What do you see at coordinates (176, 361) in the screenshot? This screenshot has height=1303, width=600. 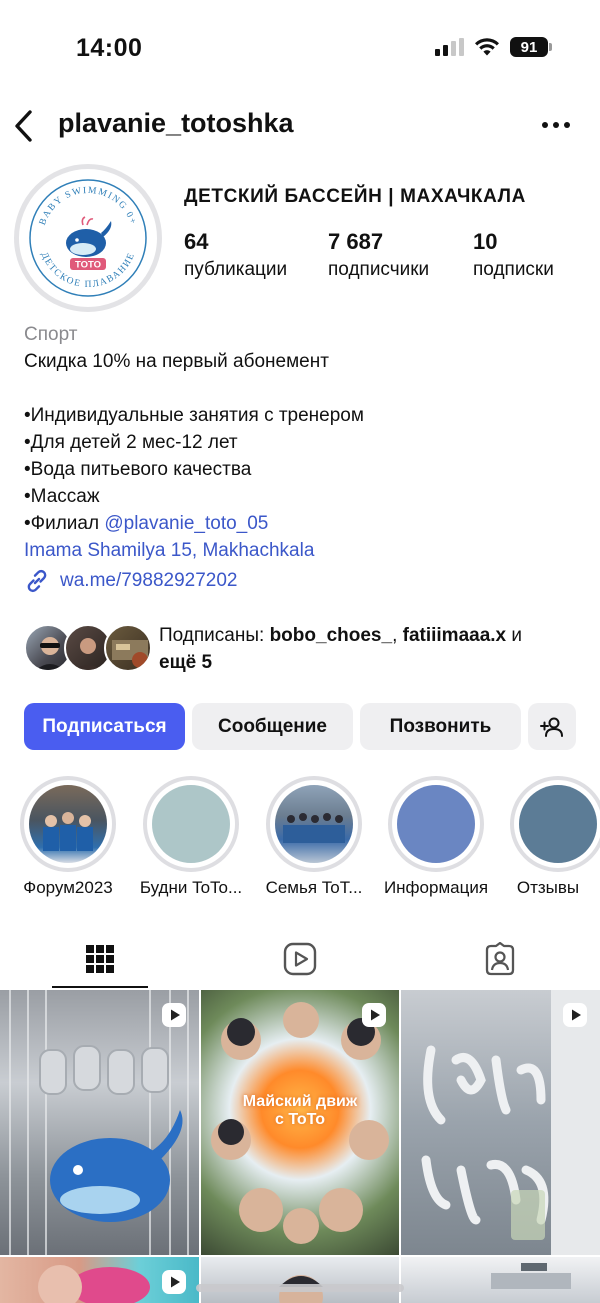 I see `bio-line: Скидка 10% на первый абонемент` at bounding box center [176, 361].